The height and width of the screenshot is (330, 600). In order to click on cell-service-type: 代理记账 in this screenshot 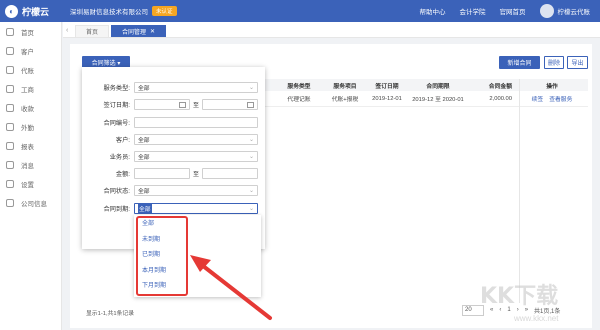, I will do `click(299, 100)`.